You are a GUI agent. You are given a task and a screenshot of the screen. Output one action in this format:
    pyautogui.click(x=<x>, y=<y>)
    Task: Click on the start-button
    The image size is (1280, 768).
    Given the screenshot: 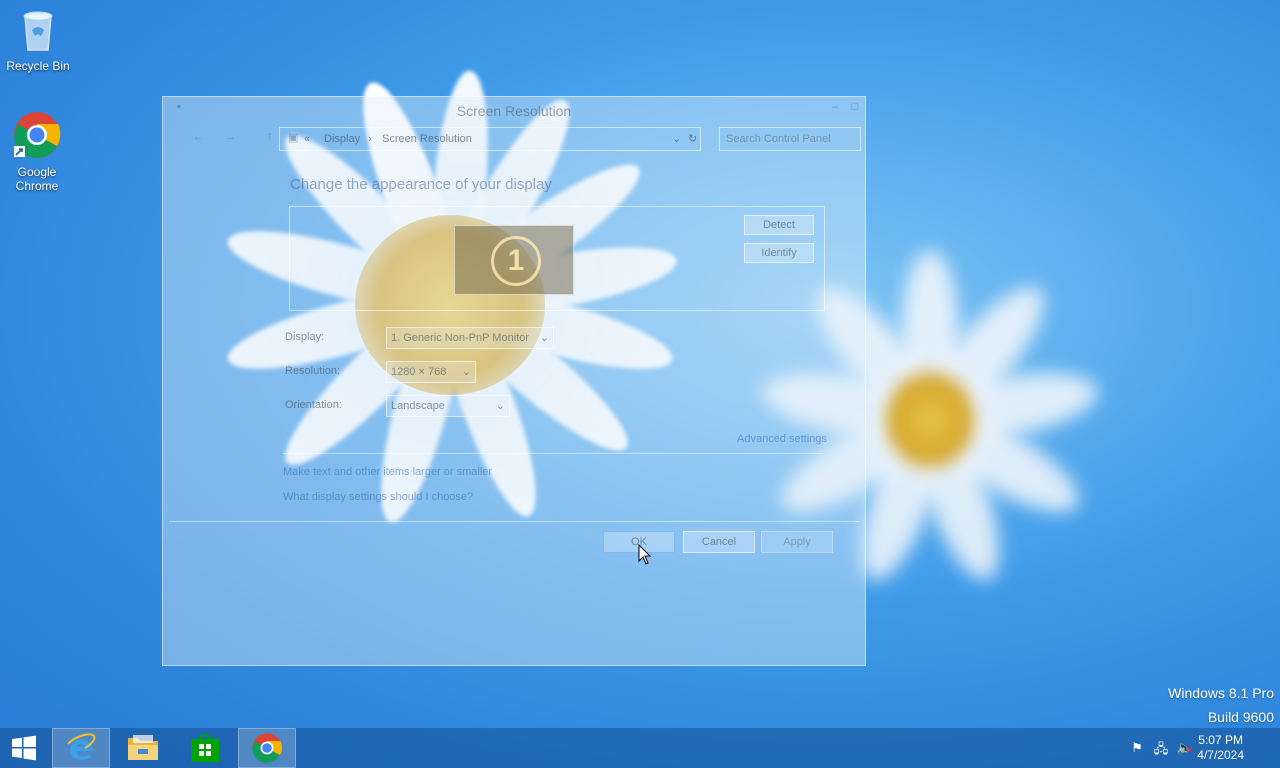 What is the action you would take?
    pyautogui.click(x=24, y=748)
    